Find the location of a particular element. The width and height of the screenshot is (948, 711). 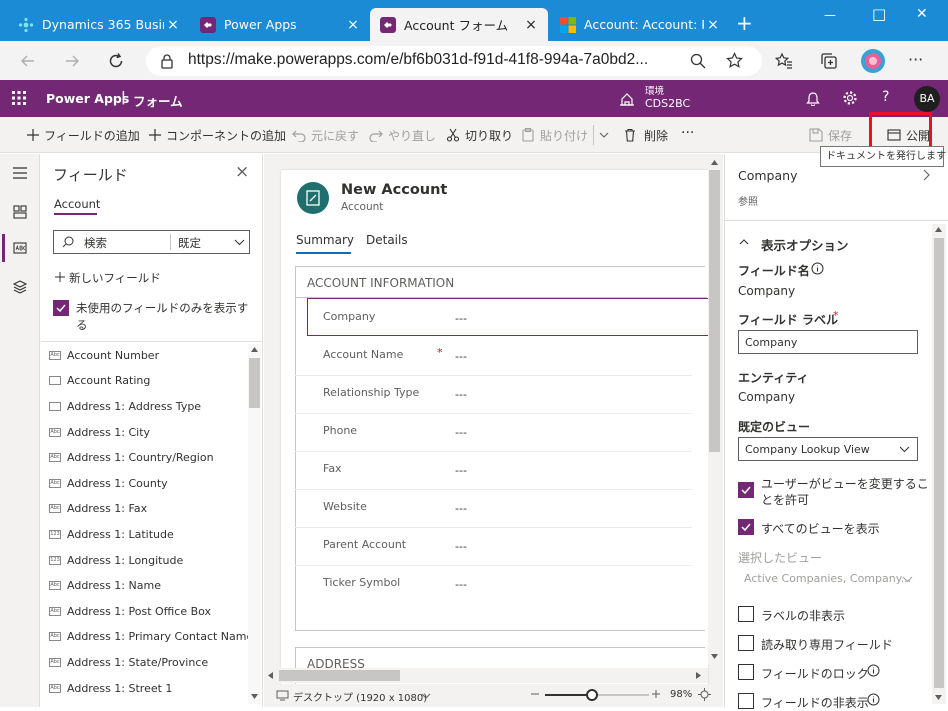

fit-to-screen-icon is located at coordinates (704, 694).